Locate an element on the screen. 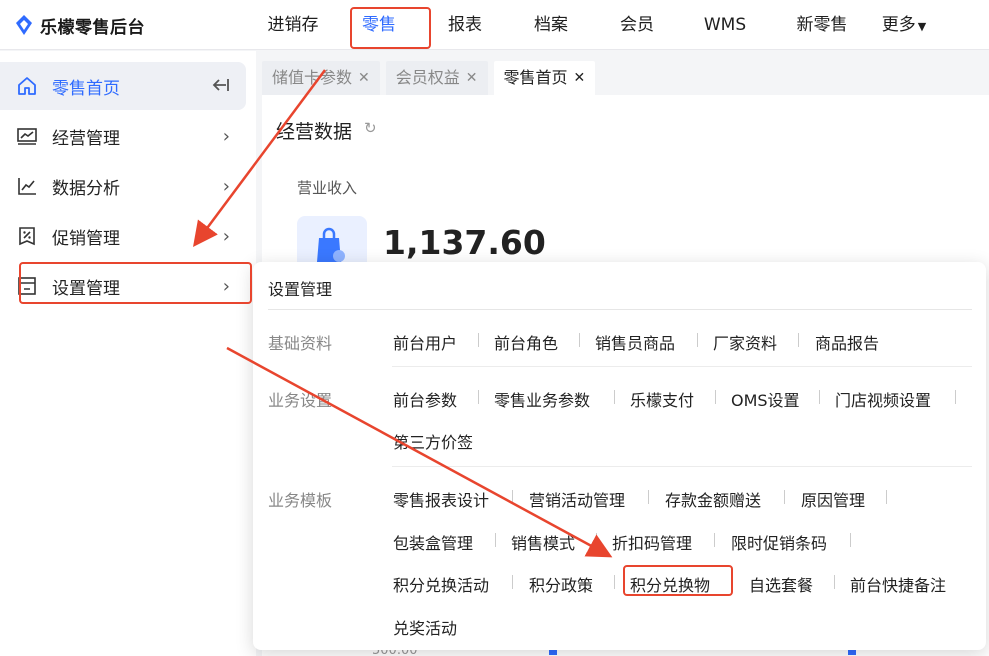 The width and height of the screenshot is (989, 656). app-title: 乐檬零售后台 is located at coordinates (92, 27).